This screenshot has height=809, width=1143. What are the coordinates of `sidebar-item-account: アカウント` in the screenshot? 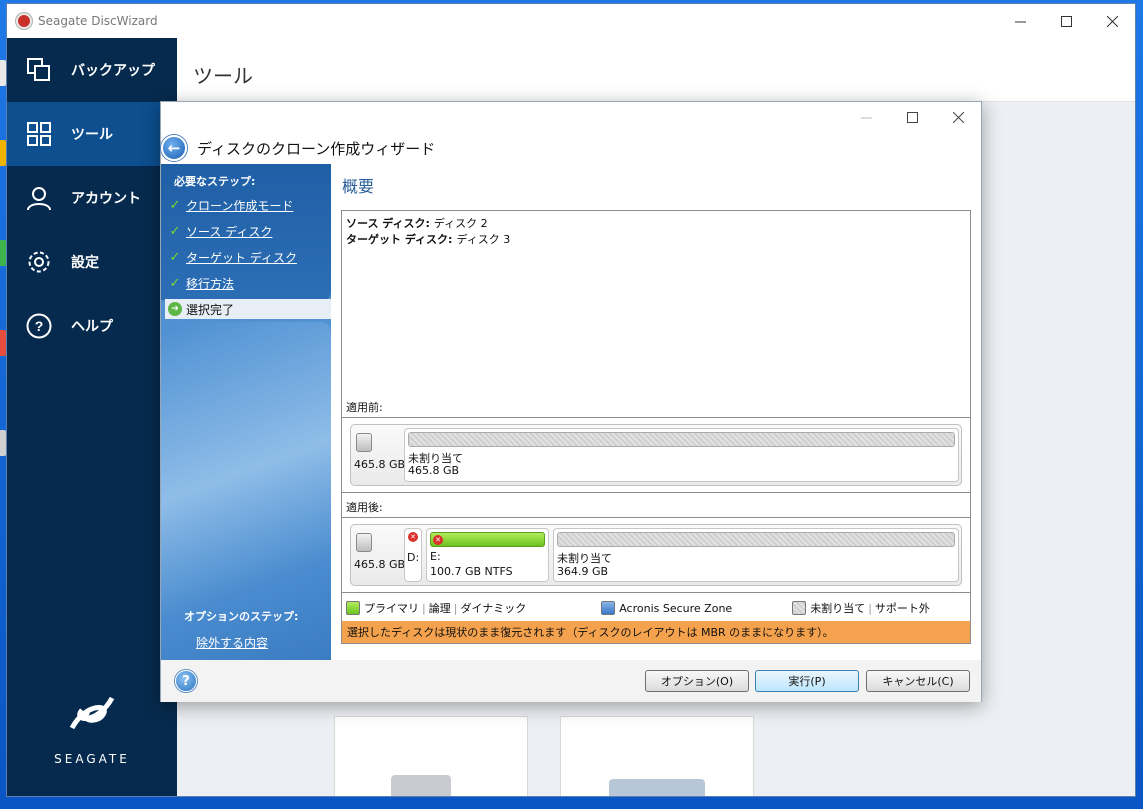 It's located at (92, 198).